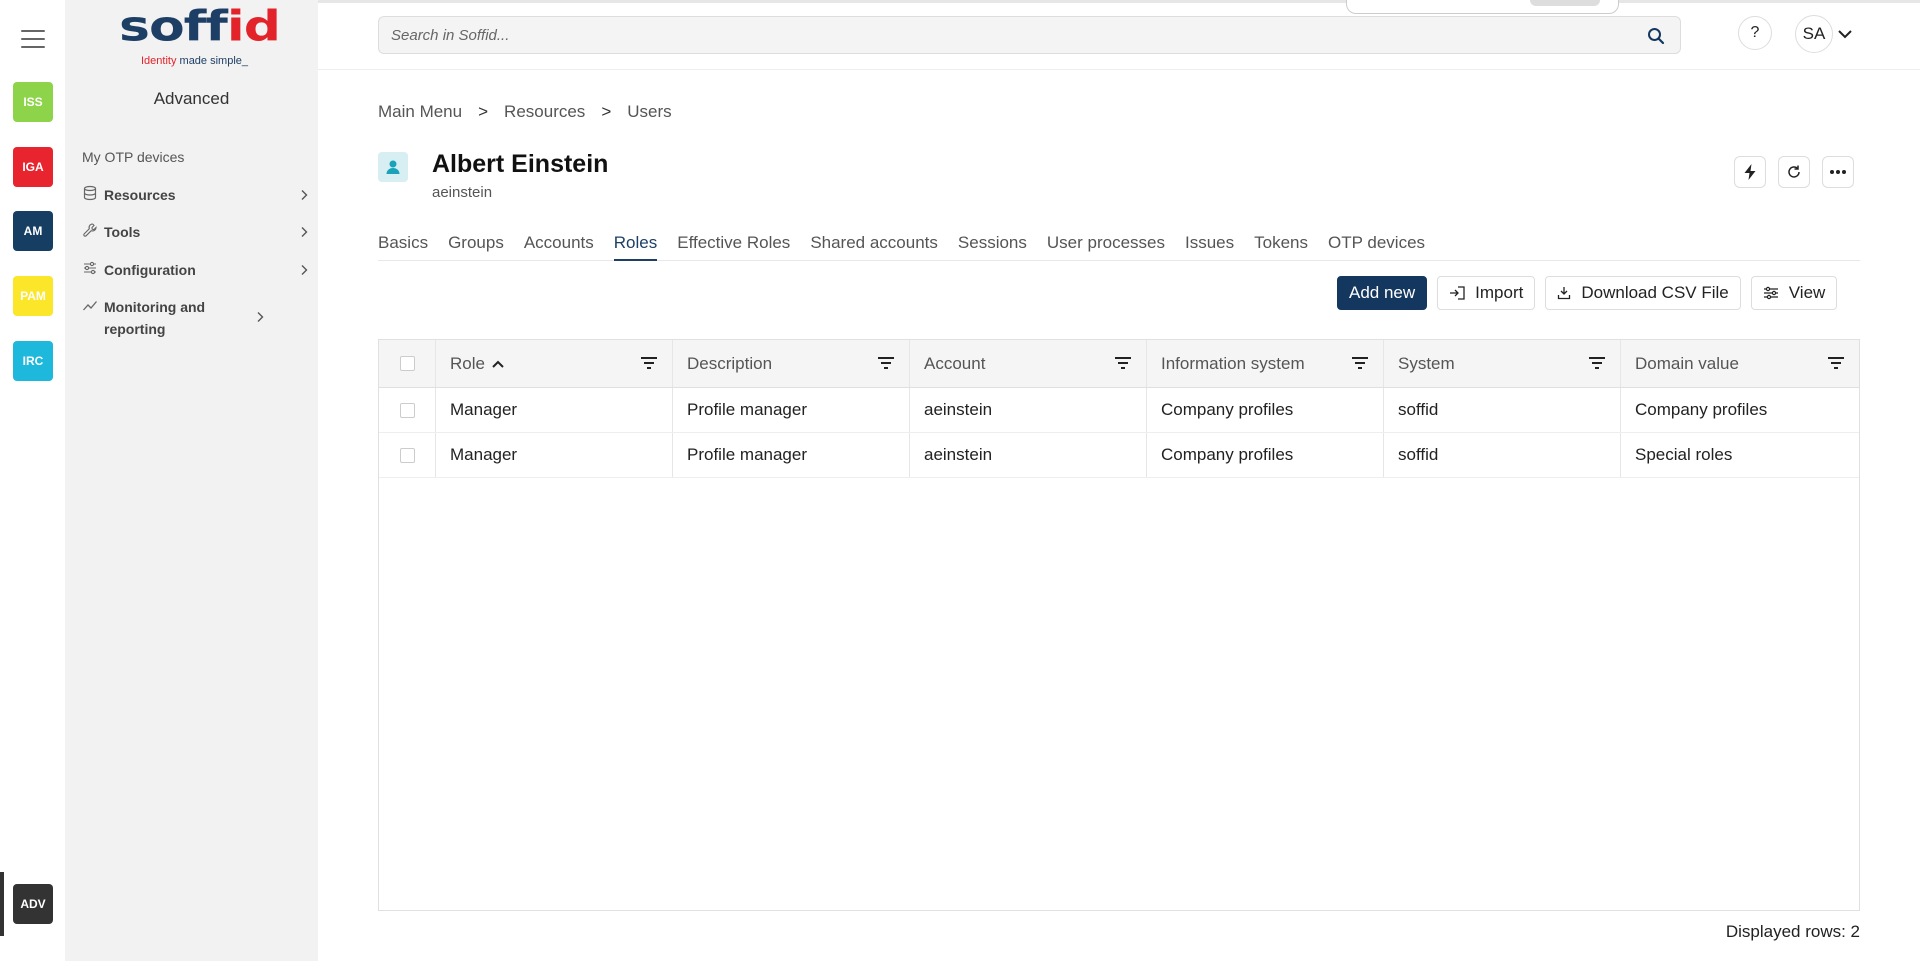 The image size is (1920, 961). I want to click on more-horizontal-icon, so click(1838, 172).